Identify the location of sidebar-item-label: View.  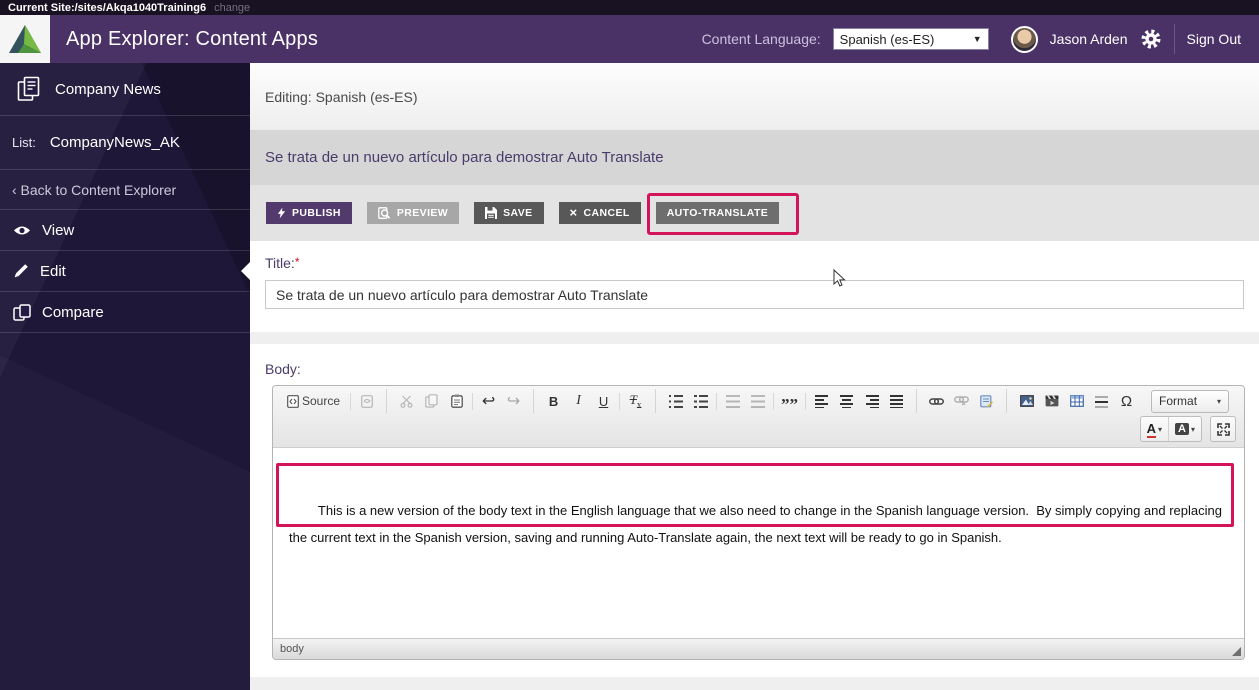
(58, 230).